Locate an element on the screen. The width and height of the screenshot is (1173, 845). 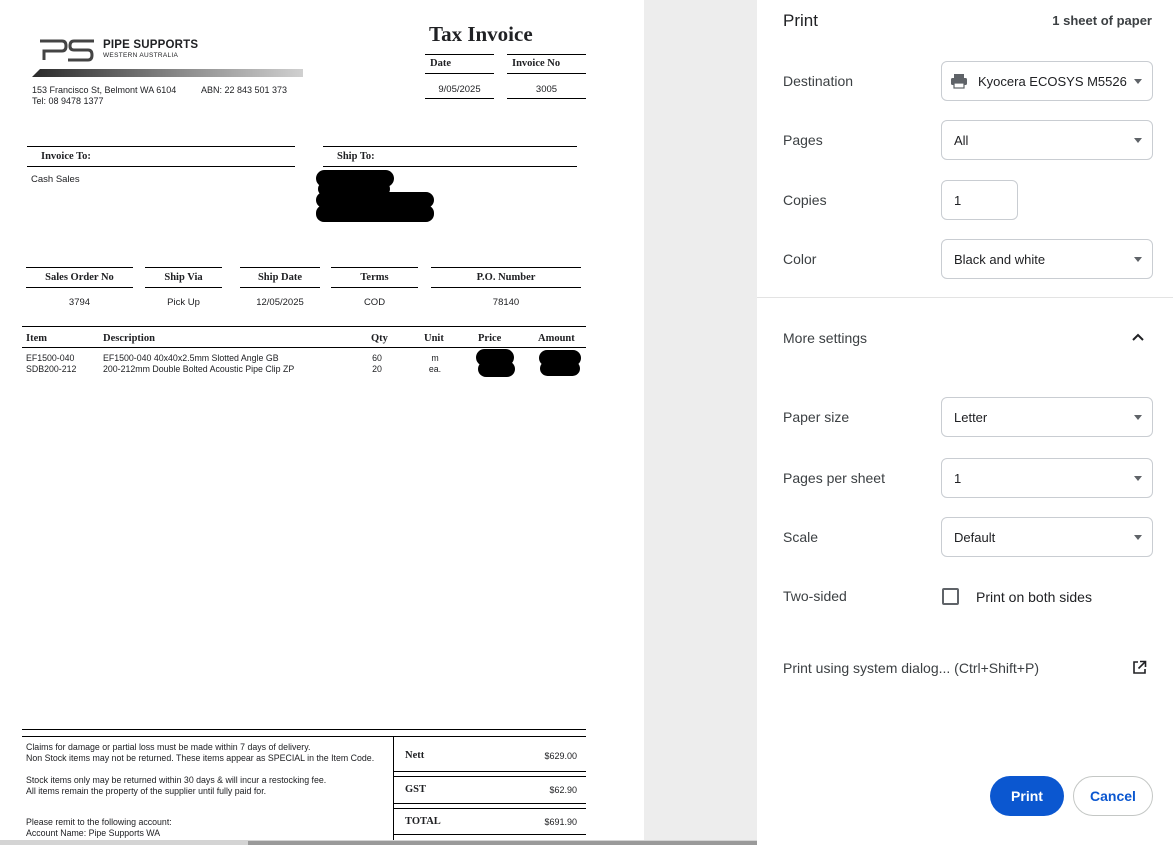
invoice-to-label: Invoice To: is located at coordinates (66, 156).